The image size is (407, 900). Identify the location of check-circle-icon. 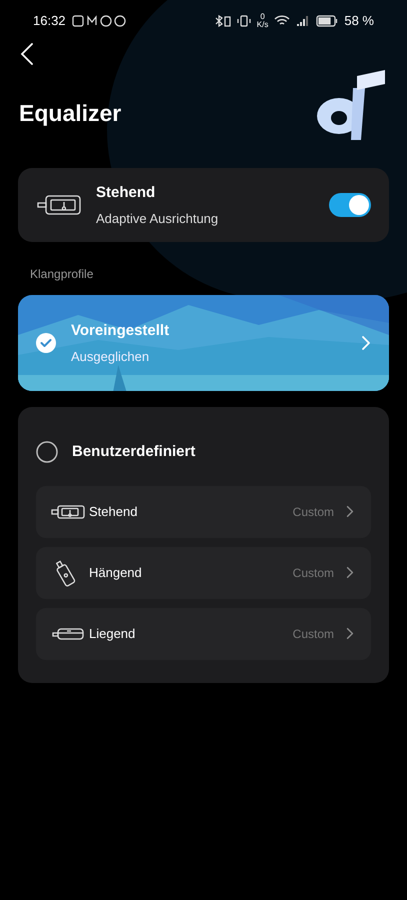
(46, 343).